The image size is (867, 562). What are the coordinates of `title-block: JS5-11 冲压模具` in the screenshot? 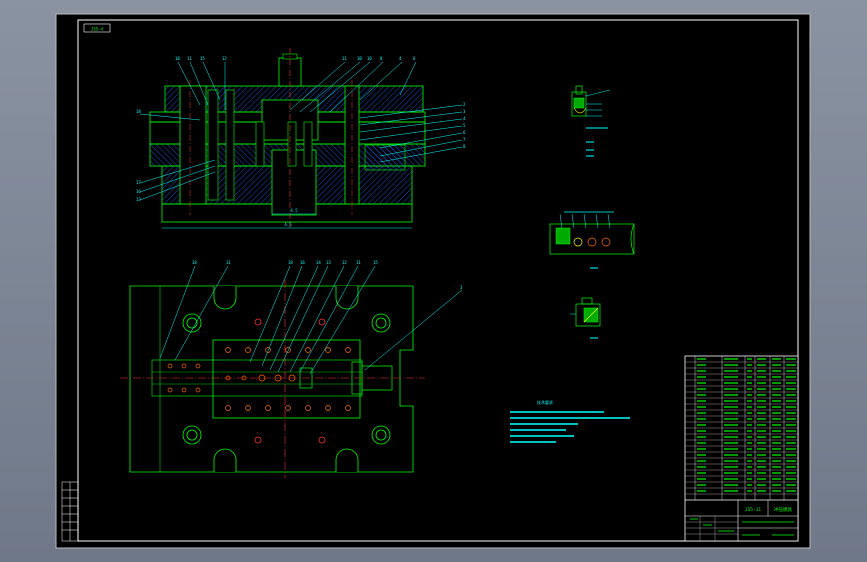 It's located at (741, 448).